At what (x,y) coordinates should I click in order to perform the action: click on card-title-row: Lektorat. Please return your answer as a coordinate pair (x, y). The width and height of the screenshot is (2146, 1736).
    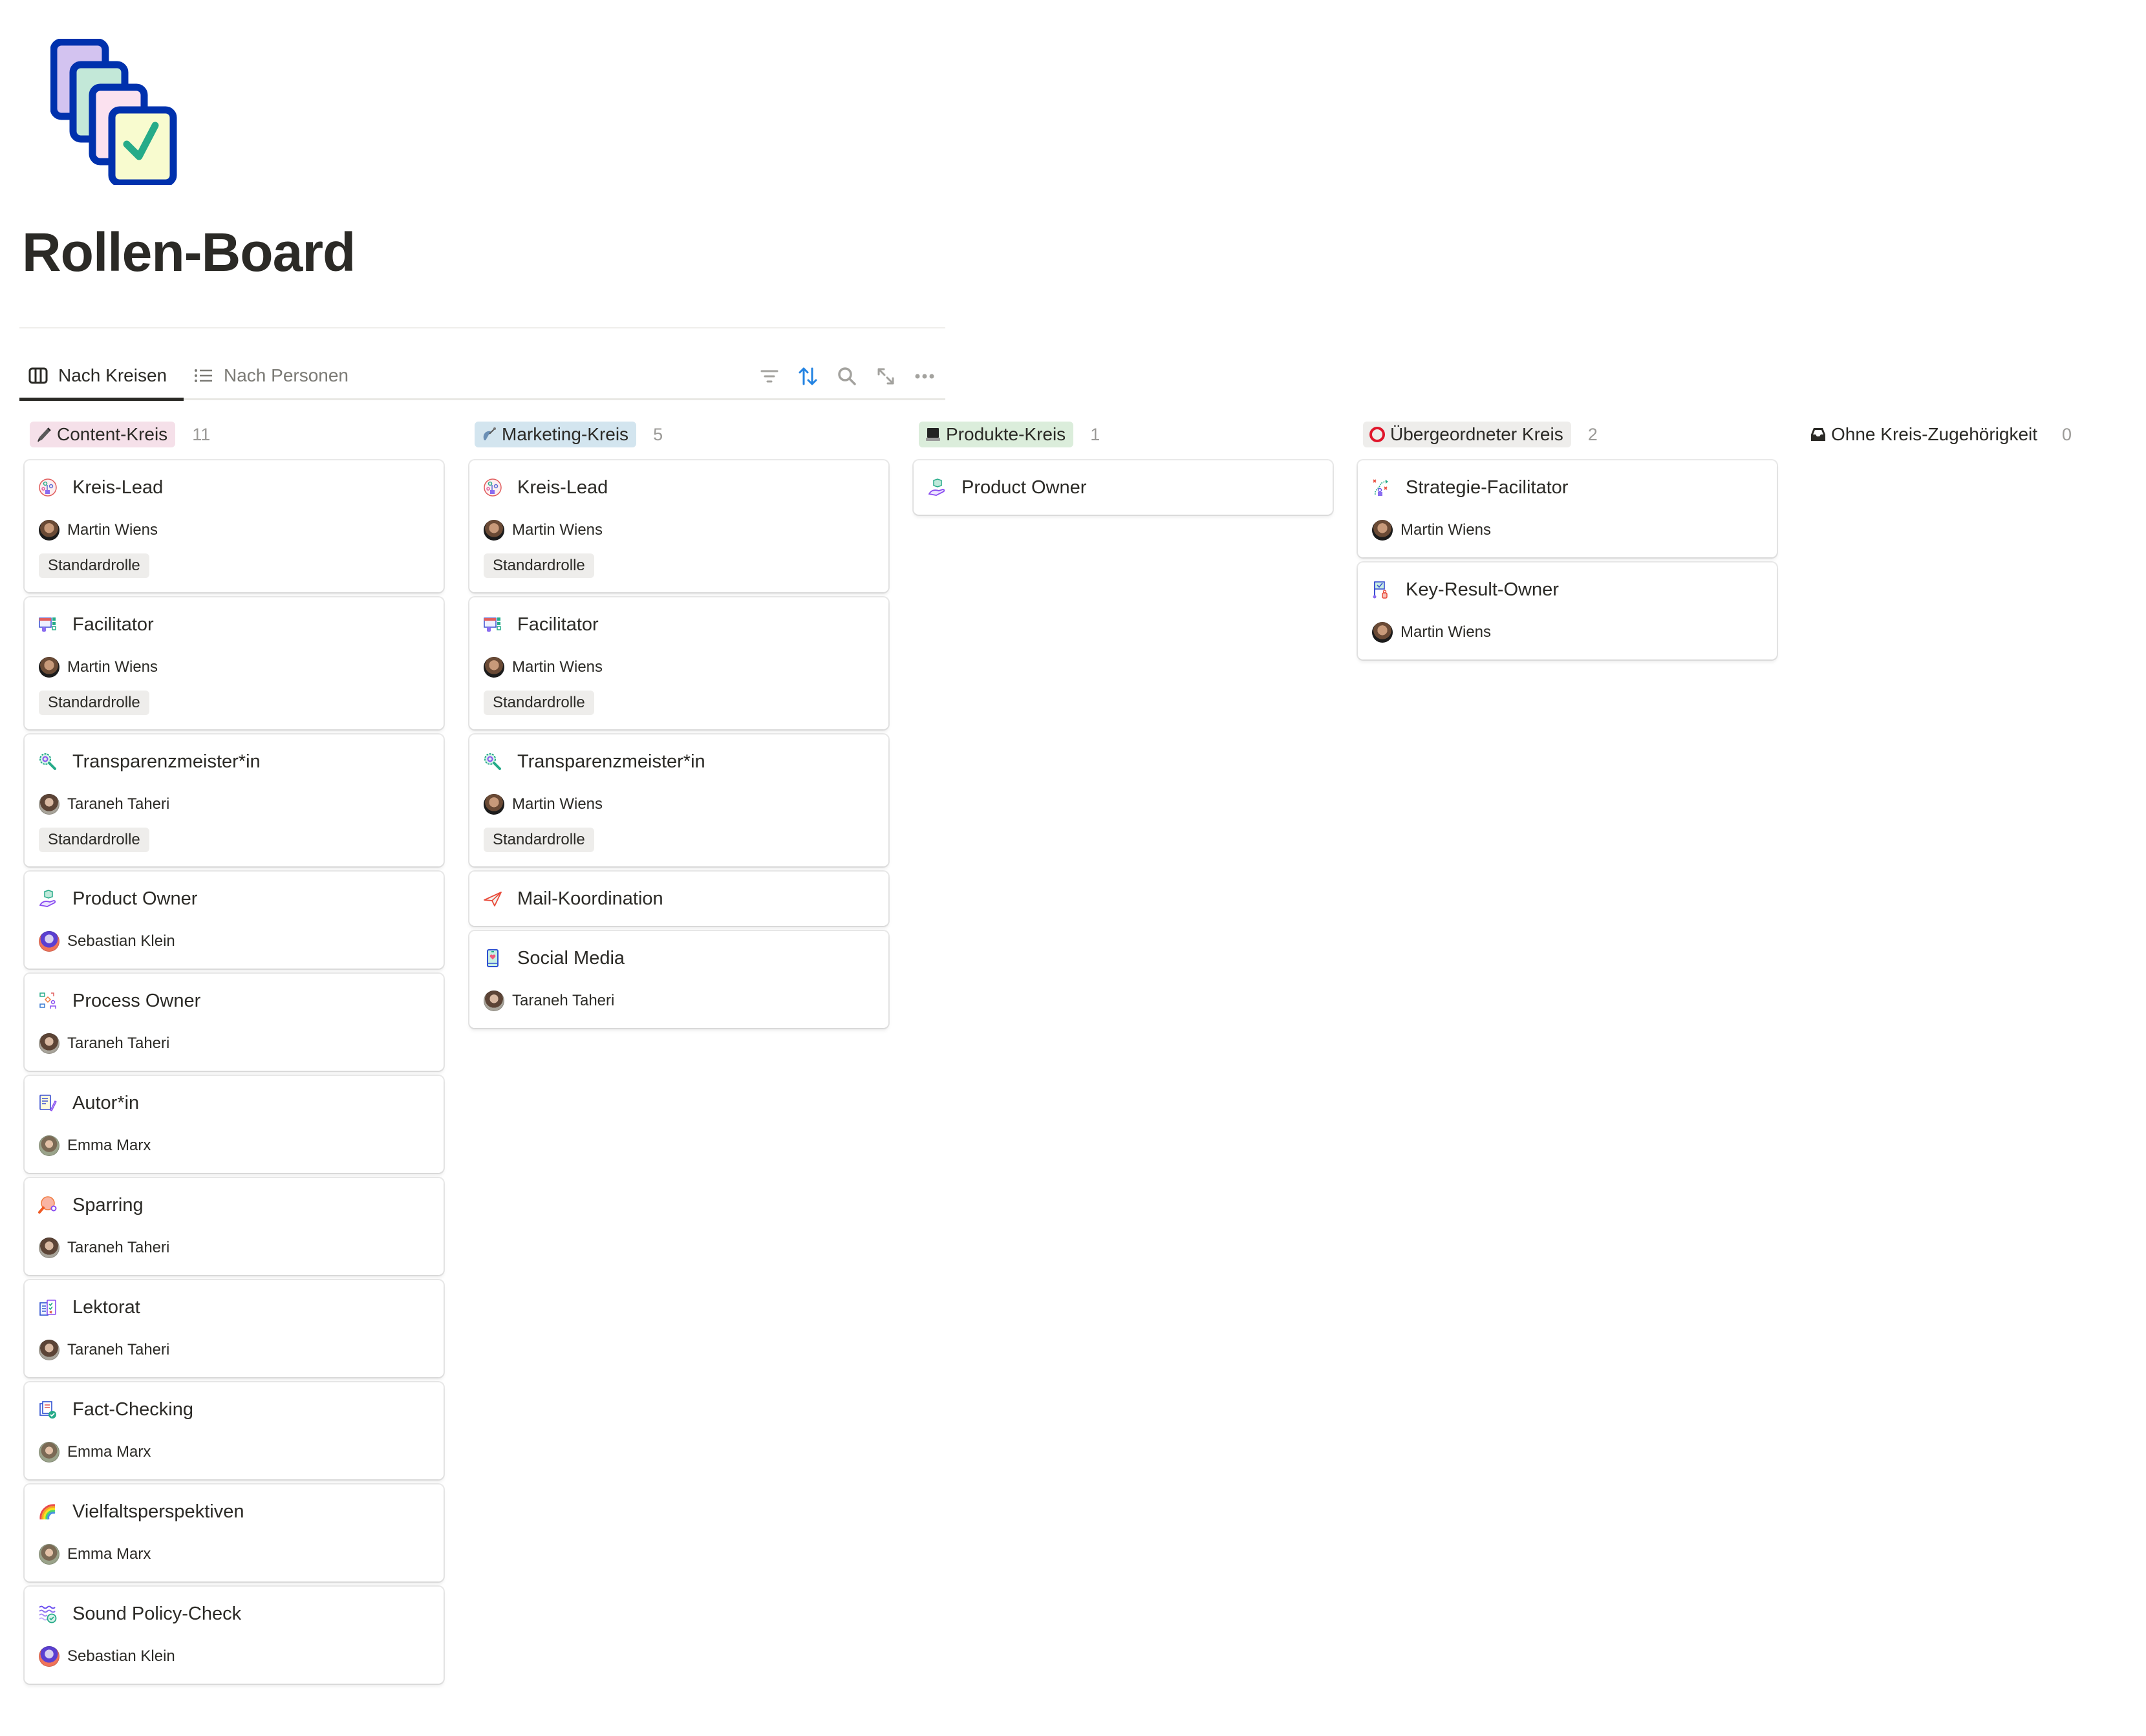
    Looking at the image, I should click on (233, 1307).